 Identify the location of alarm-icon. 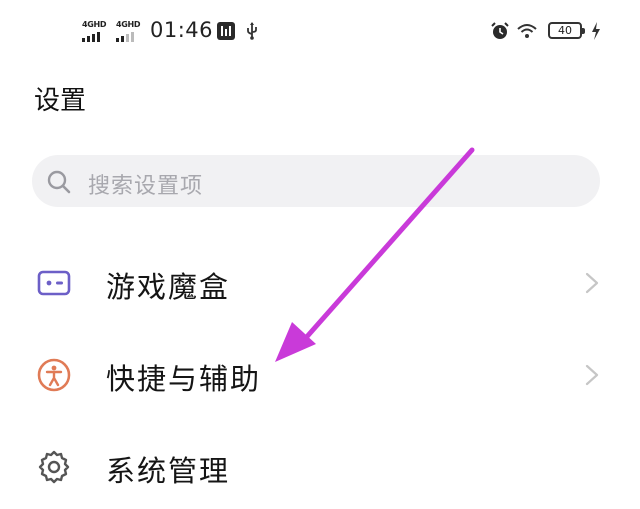
(500, 30).